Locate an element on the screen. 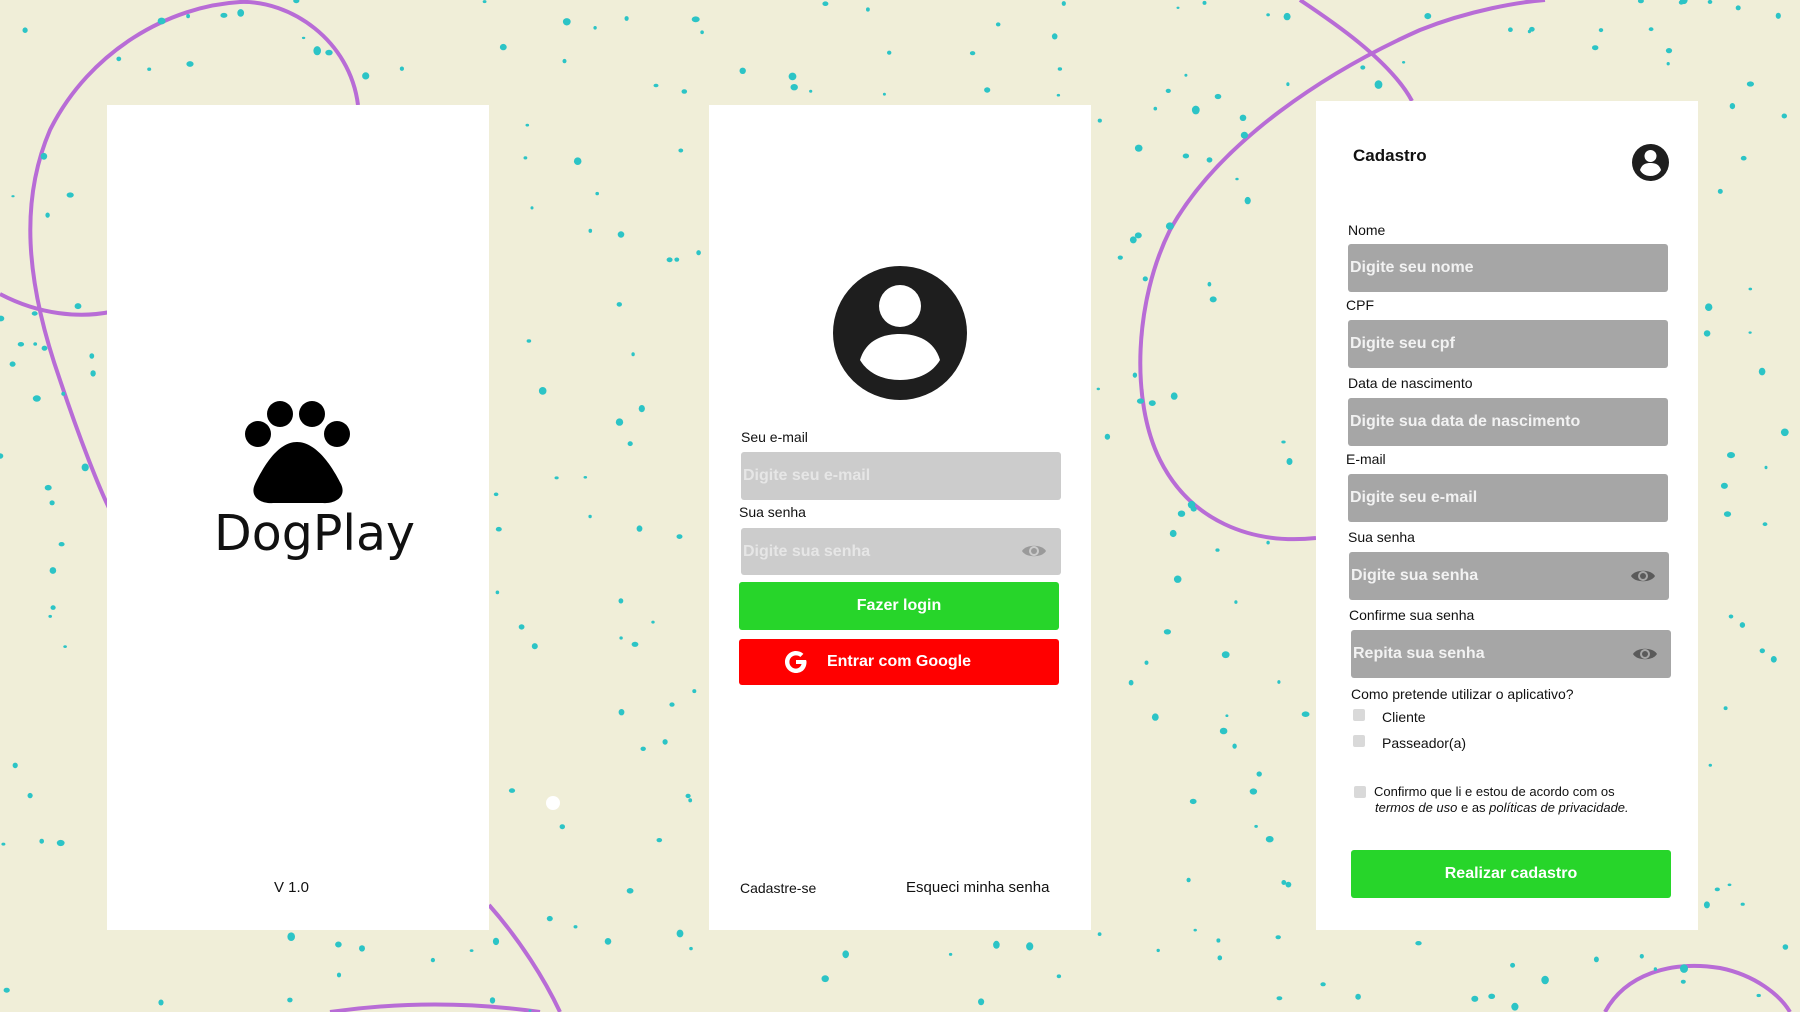  email-label: Seu e-mail is located at coordinates (774, 437).